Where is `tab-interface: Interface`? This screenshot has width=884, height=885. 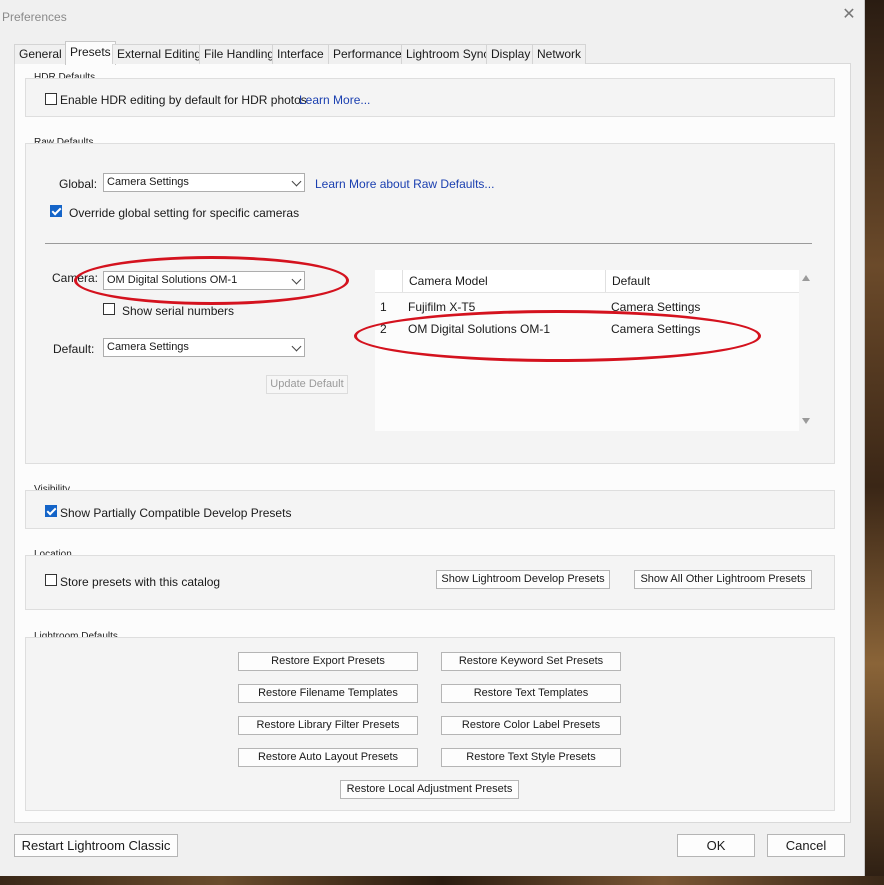 tab-interface: Interface is located at coordinates (300, 54).